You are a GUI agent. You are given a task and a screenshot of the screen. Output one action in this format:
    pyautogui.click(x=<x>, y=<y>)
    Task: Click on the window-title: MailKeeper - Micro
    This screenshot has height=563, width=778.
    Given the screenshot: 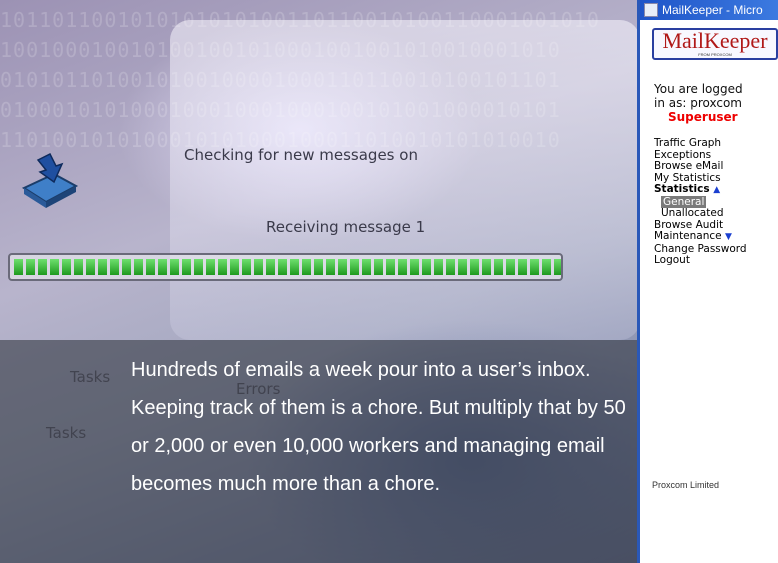 What is the action you would take?
    pyautogui.click(x=712, y=10)
    